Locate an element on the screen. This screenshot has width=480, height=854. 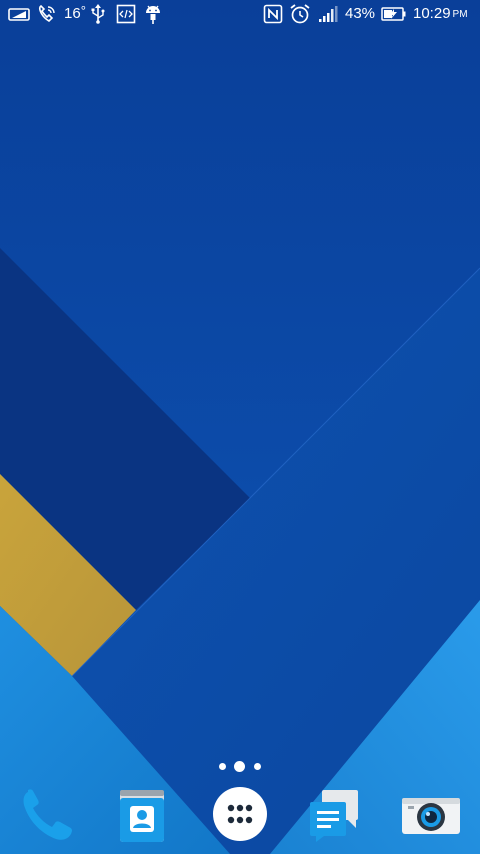
temperature-unit: ° is located at coordinates (83, 10).